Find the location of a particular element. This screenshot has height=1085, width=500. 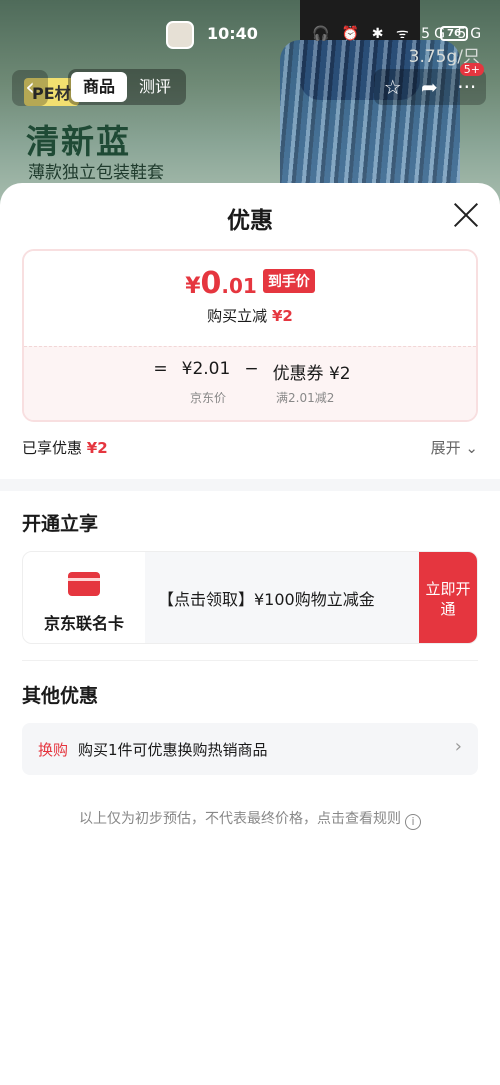

final-price-tag: 到手价 is located at coordinates (288, 281).